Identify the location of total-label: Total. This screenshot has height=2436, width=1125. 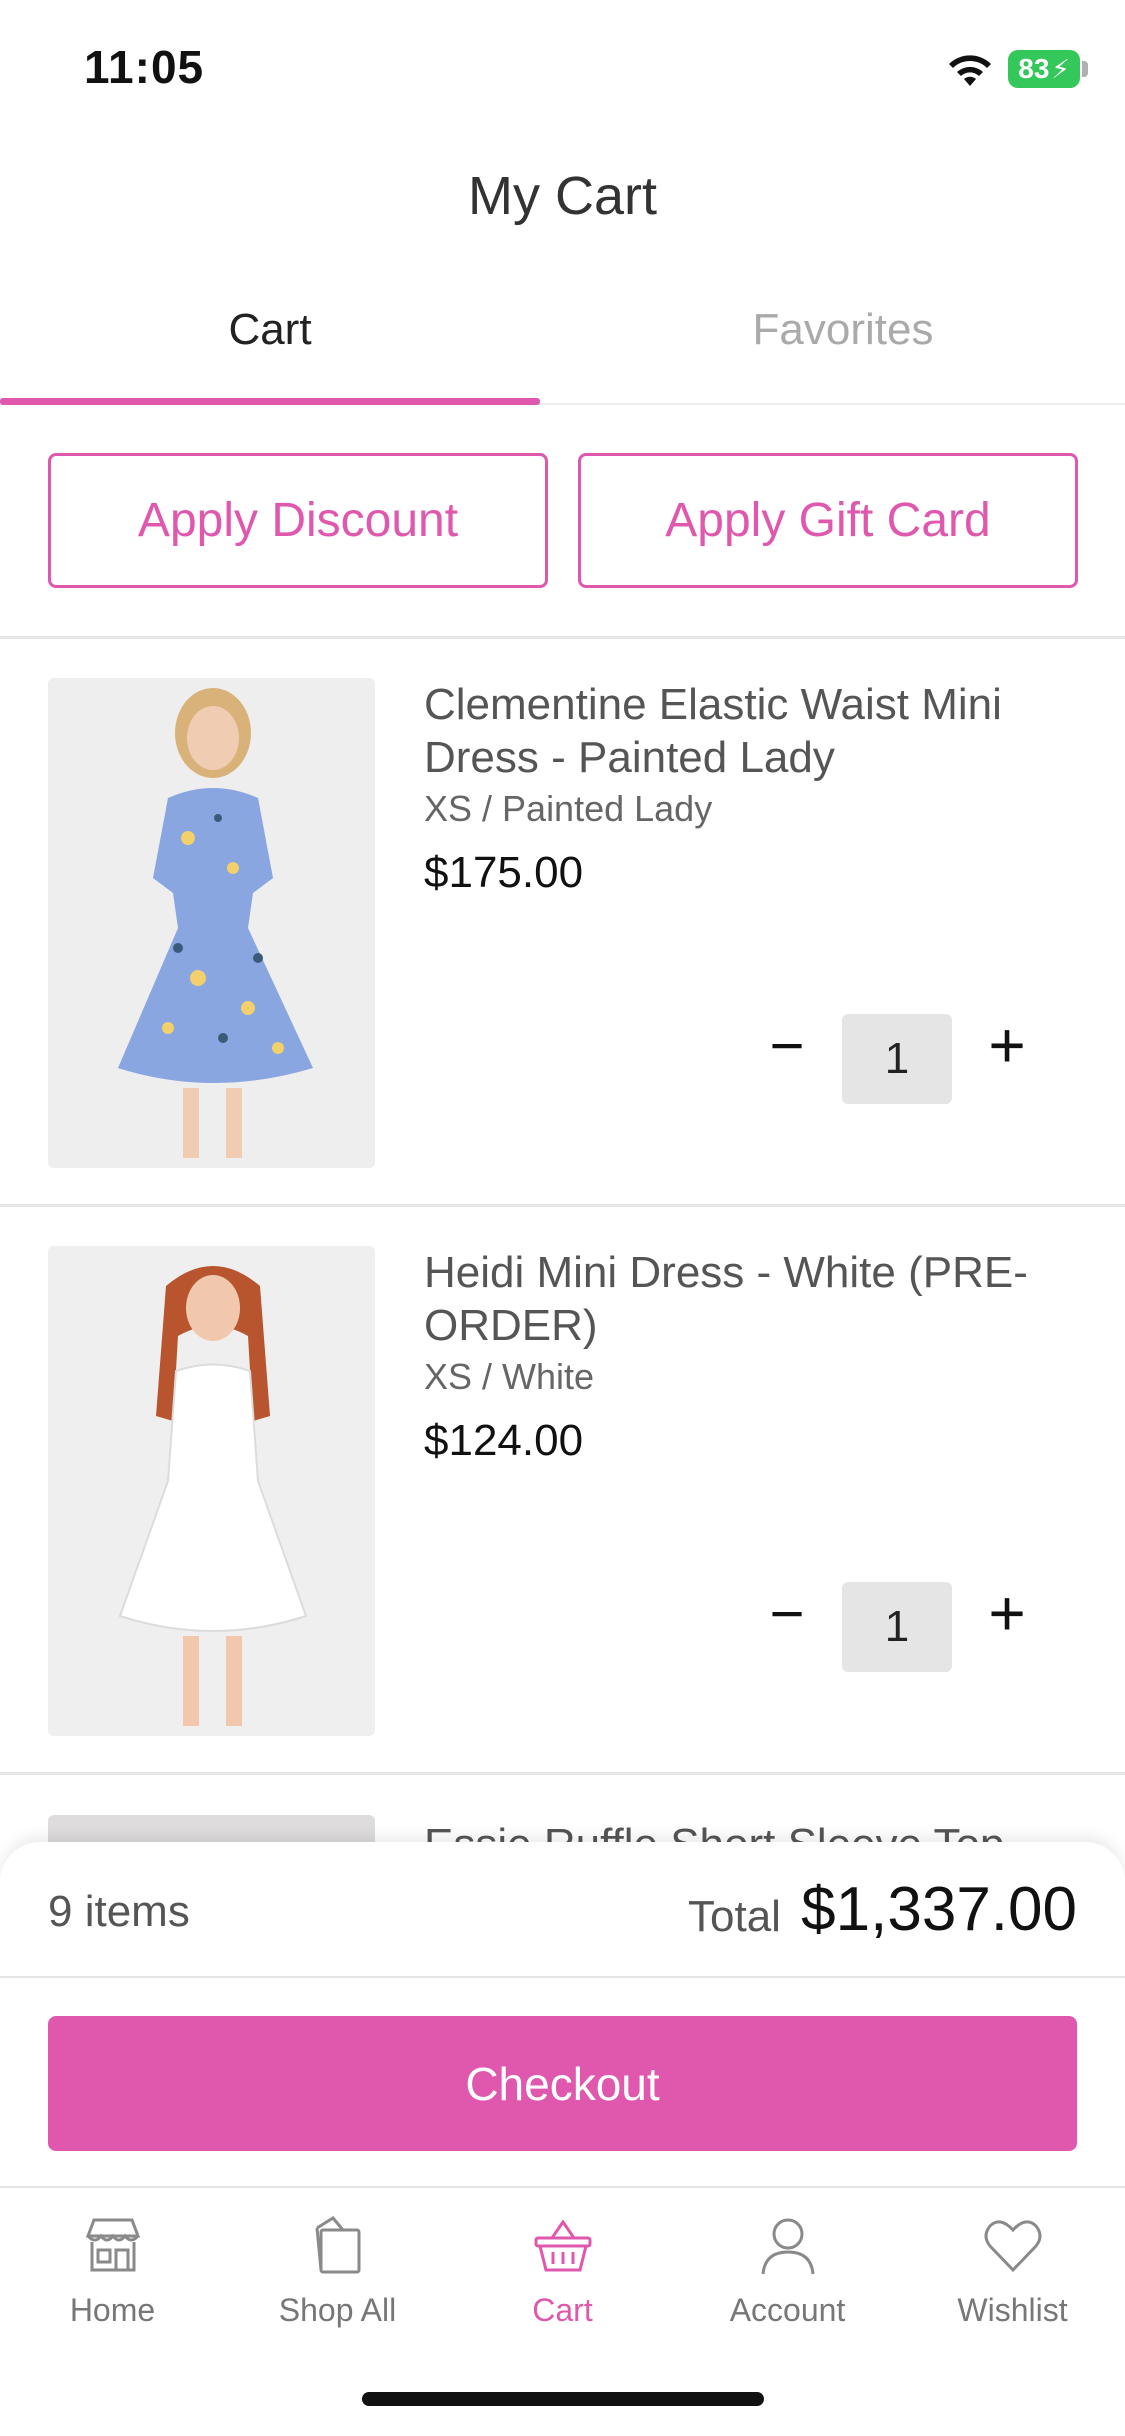
(734, 1916).